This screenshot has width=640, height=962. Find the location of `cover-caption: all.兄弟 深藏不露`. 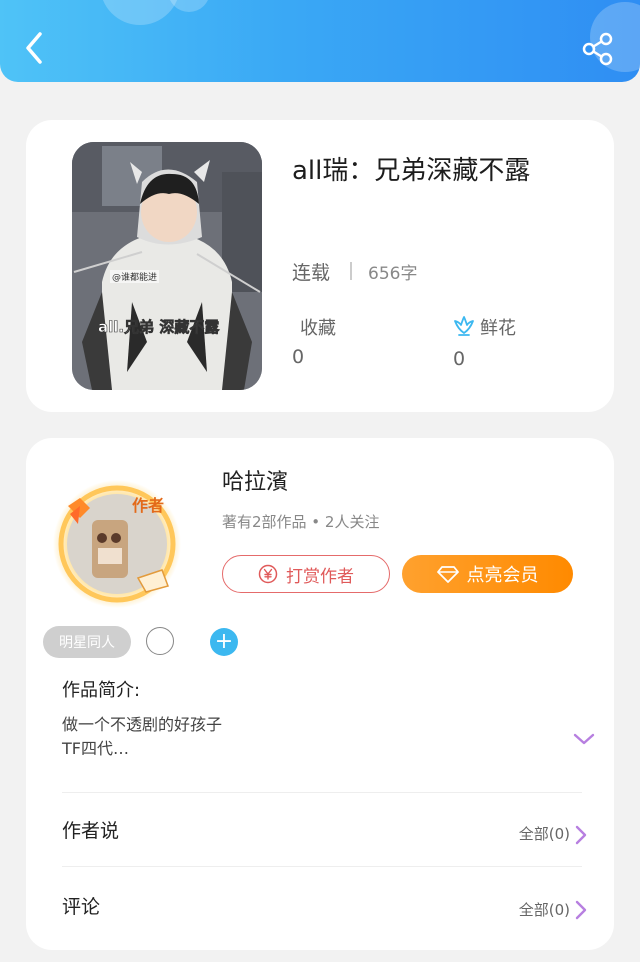

cover-caption: all.兄弟 深藏不露 is located at coordinates (159, 327).